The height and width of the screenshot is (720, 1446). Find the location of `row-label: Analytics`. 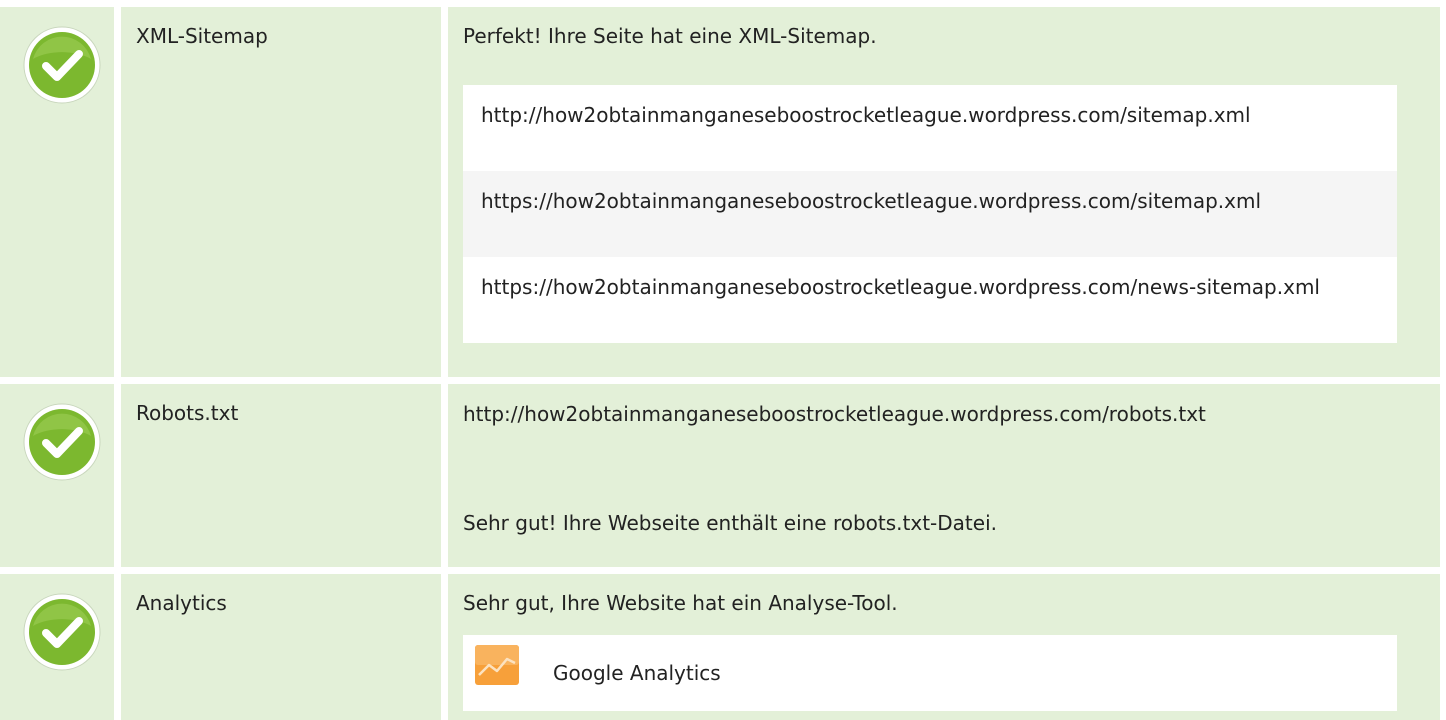

row-label: Analytics is located at coordinates (181, 603).